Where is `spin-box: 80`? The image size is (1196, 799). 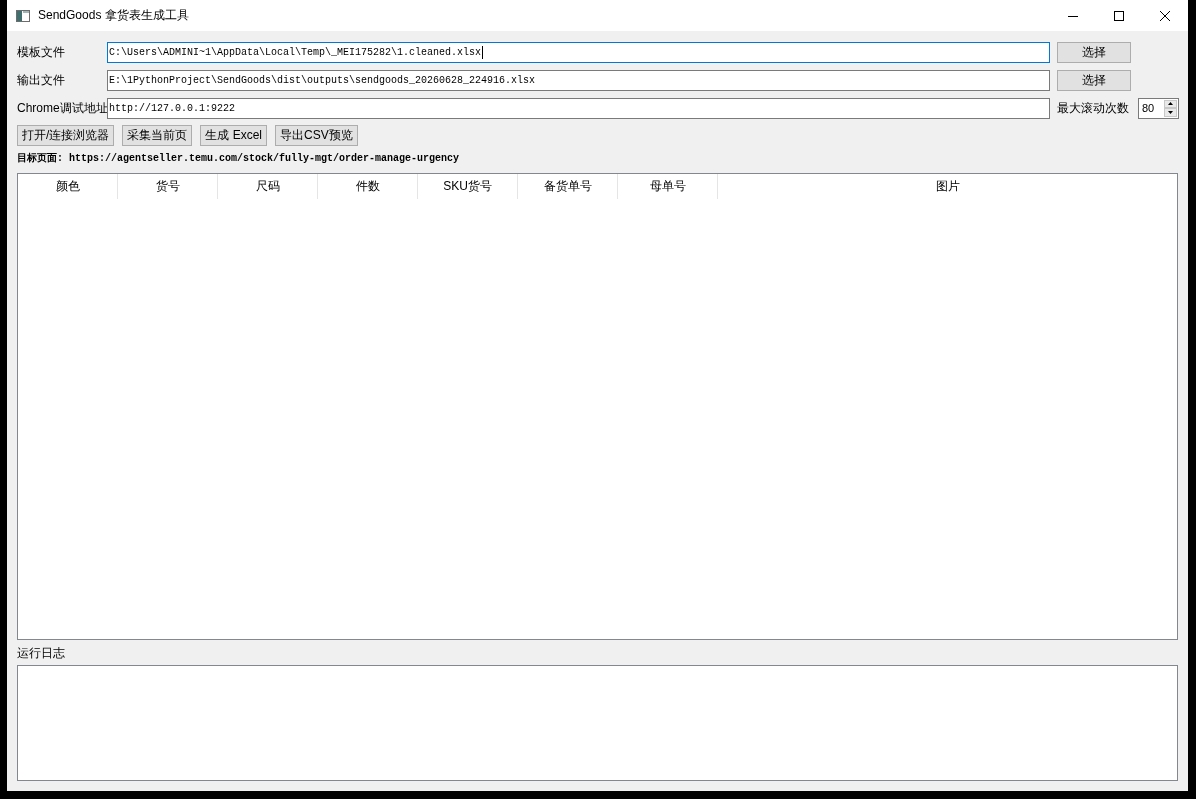
spin-box: 80 is located at coordinates (1158, 108).